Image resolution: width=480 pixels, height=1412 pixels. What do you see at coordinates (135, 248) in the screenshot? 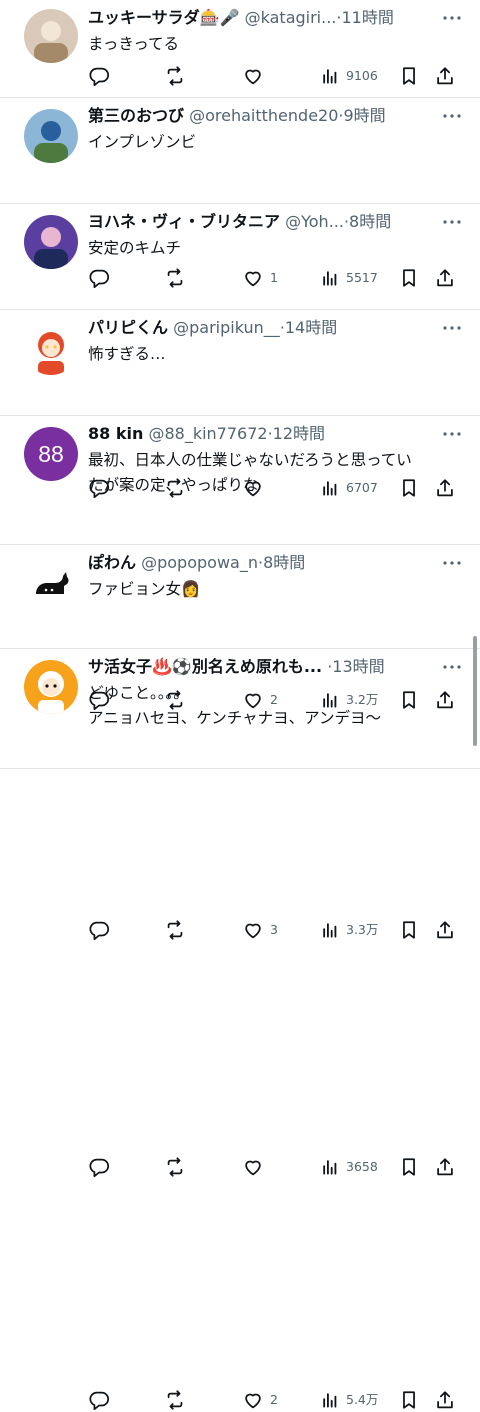
I see `tweet-text-line: 安定のキムチ` at bounding box center [135, 248].